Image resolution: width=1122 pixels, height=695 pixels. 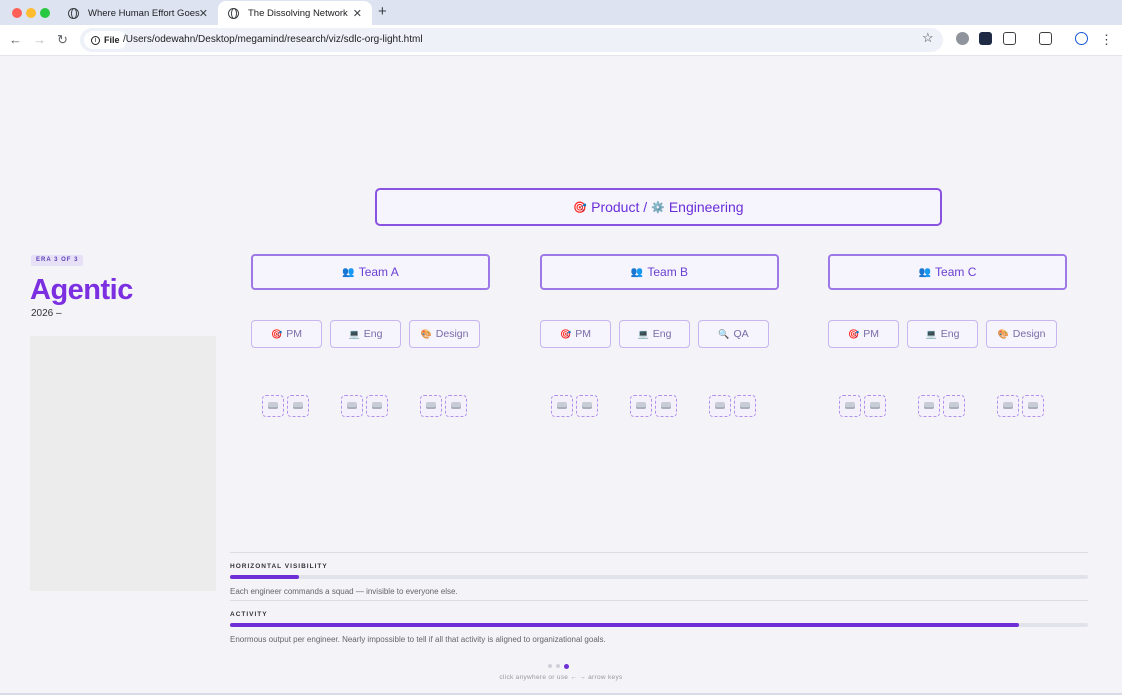 What do you see at coordinates (561, 677) in the screenshot?
I see `navigation-hint: click anywhere or use ← → arrow keys` at bounding box center [561, 677].